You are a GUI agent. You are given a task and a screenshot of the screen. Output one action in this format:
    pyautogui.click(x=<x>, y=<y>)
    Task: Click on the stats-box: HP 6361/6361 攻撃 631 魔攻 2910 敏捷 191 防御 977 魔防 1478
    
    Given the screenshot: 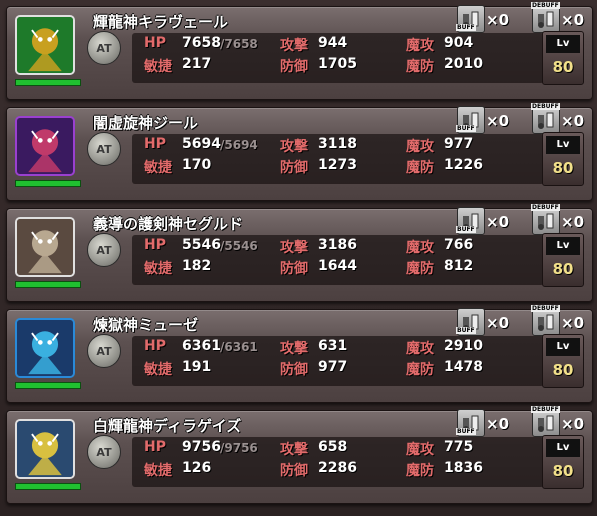 What is the action you would take?
    pyautogui.click(x=338, y=361)
    